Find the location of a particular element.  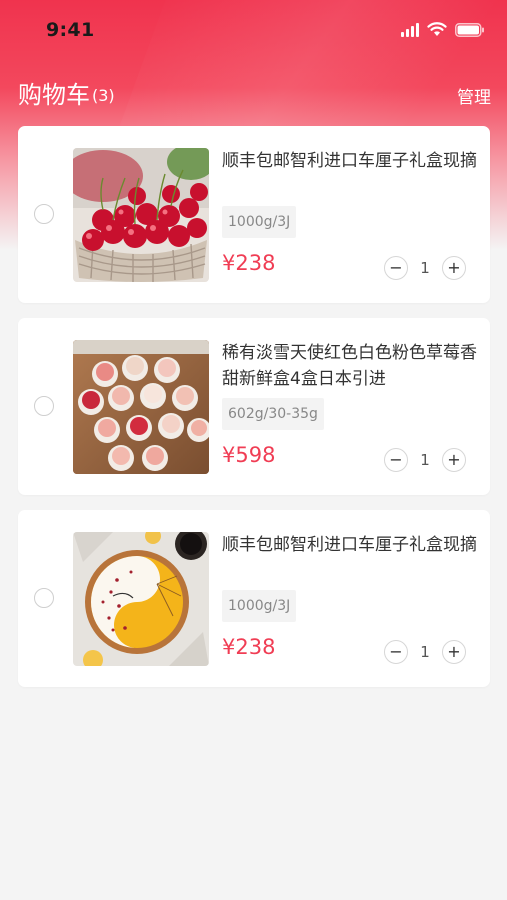

status-bar: 9:41 is located at coordinates (253, 32).